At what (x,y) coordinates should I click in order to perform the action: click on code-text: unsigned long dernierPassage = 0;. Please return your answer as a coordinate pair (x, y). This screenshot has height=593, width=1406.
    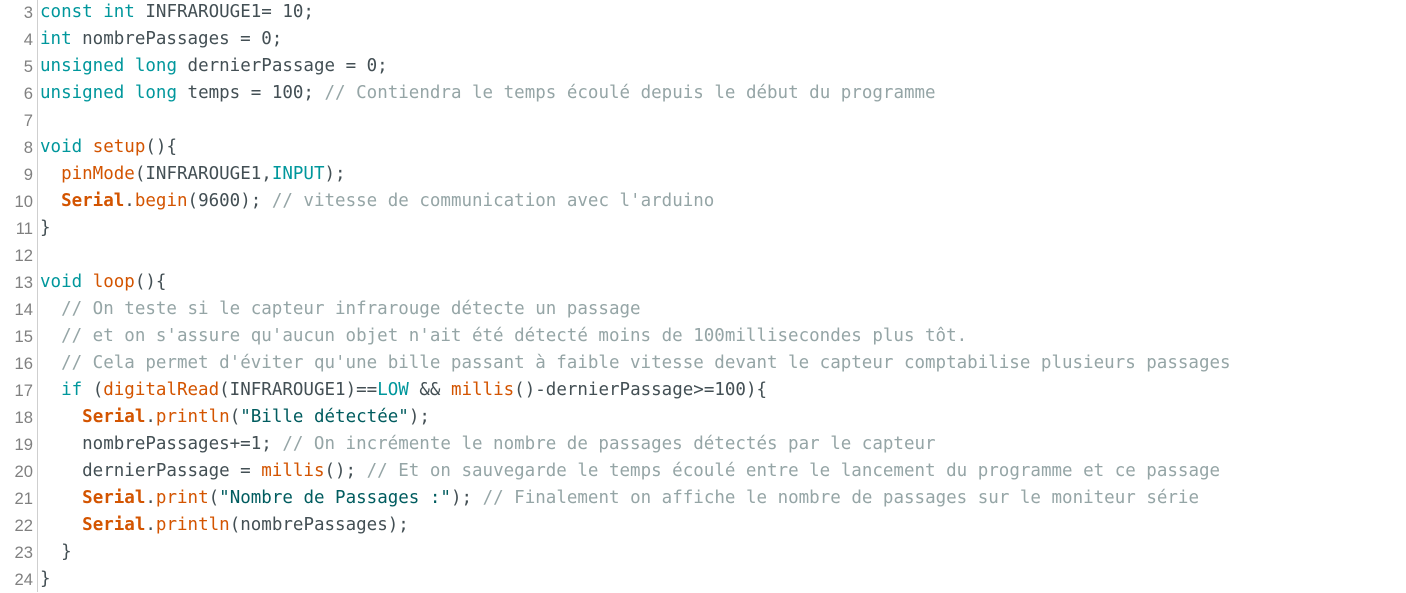
    Looking at the image, I should click on (214, 66).